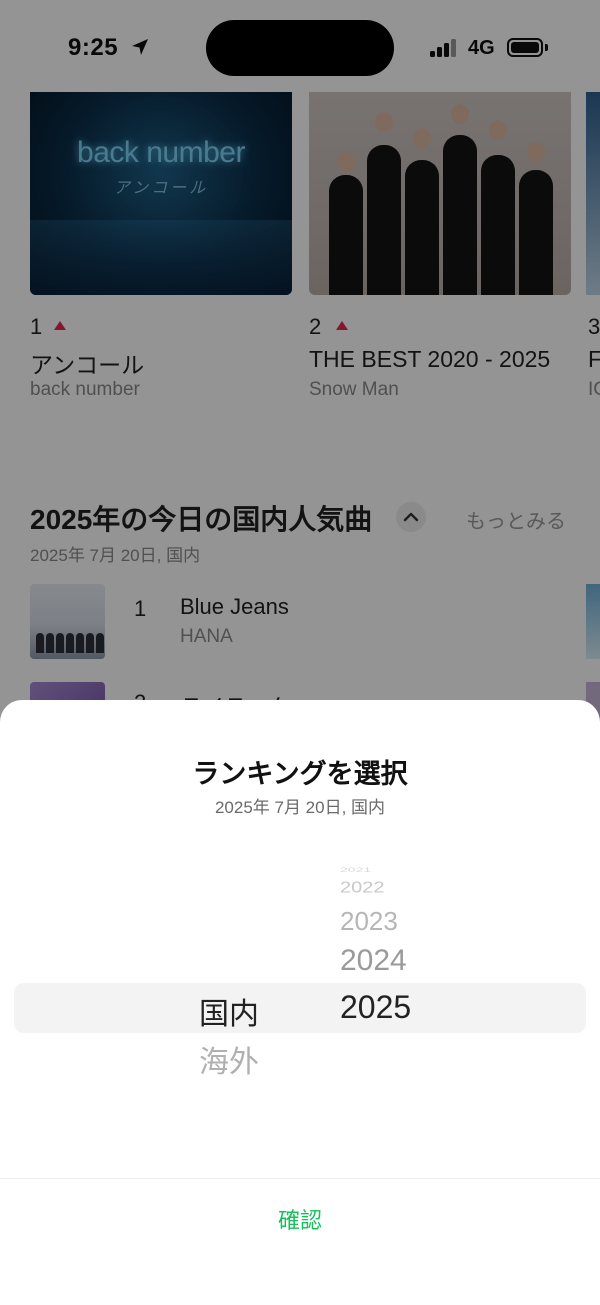 The height and width of the screenshot is (1305, 600). Describe the element at coordinates (355, 869) in the screenshot. I see `year-option: 2021` at that location.